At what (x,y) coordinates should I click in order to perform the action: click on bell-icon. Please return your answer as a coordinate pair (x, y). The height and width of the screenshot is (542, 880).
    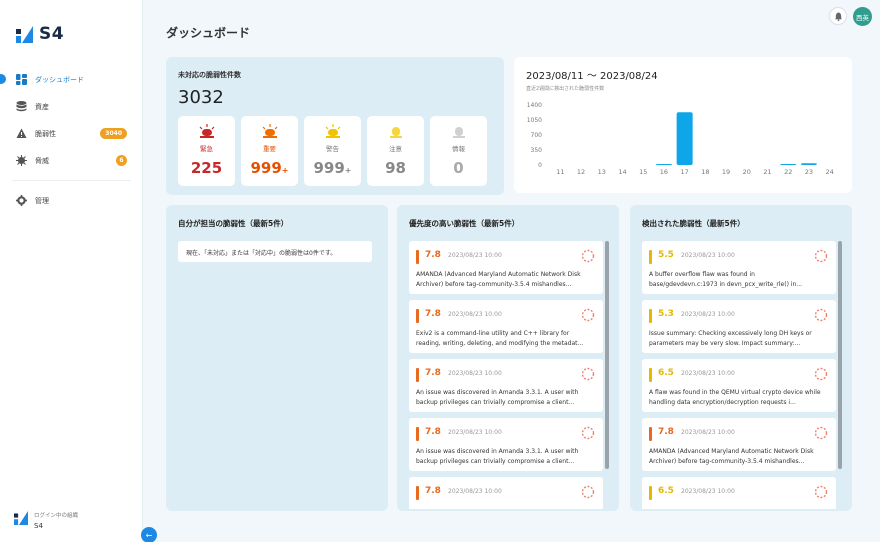
    Looking at the image, I should click on (838, 16).